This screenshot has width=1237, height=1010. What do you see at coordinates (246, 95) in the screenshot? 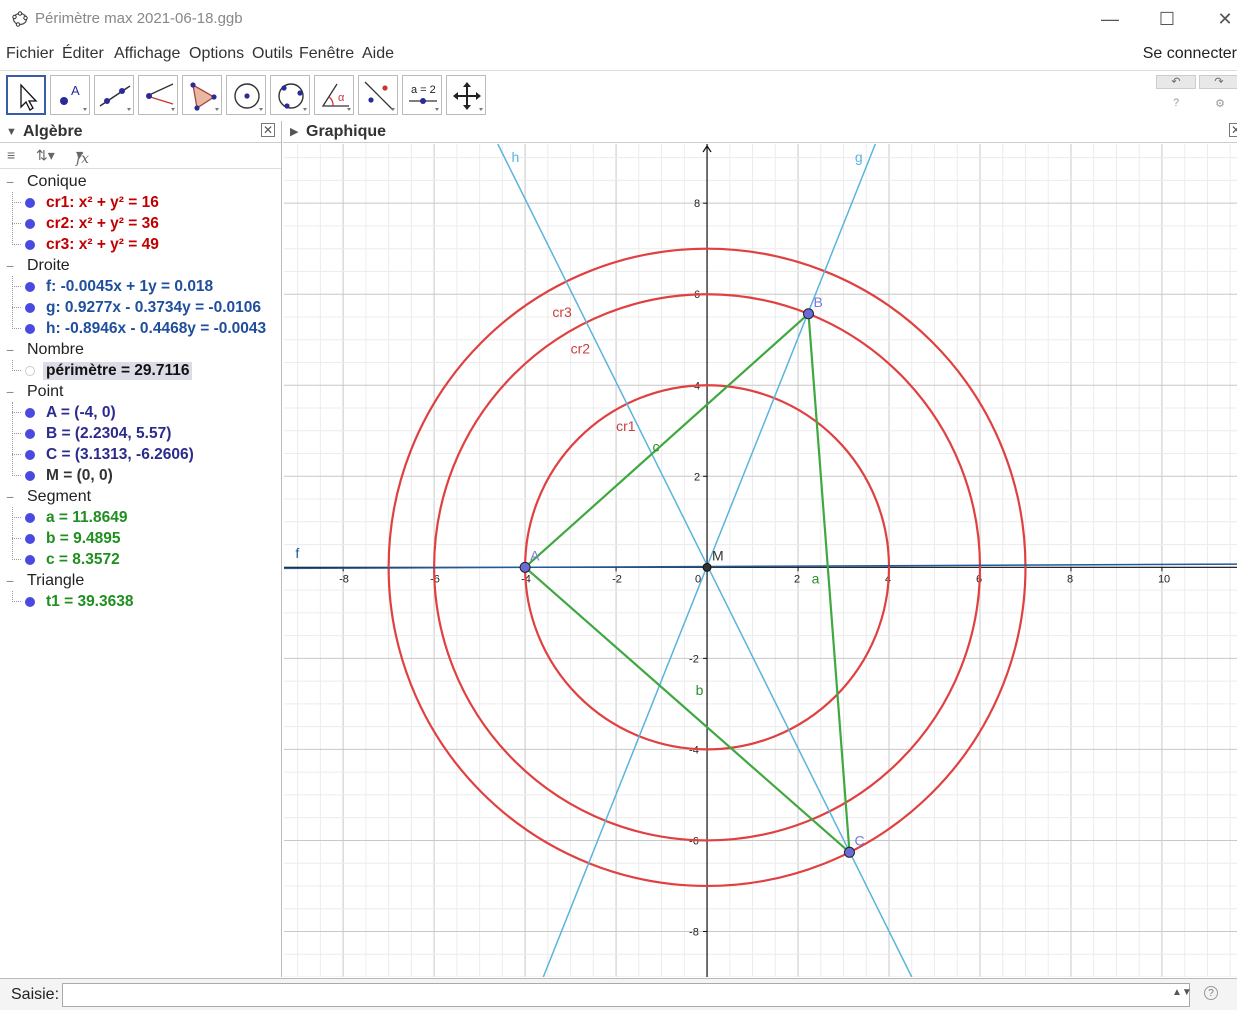
I see `circle-center-tool-icon` at bounding box center [246, 95].